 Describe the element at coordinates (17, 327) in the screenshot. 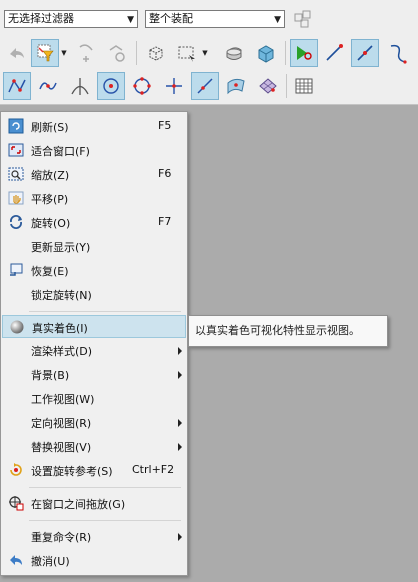

I see `true-shading-sphere-icon` at that location.